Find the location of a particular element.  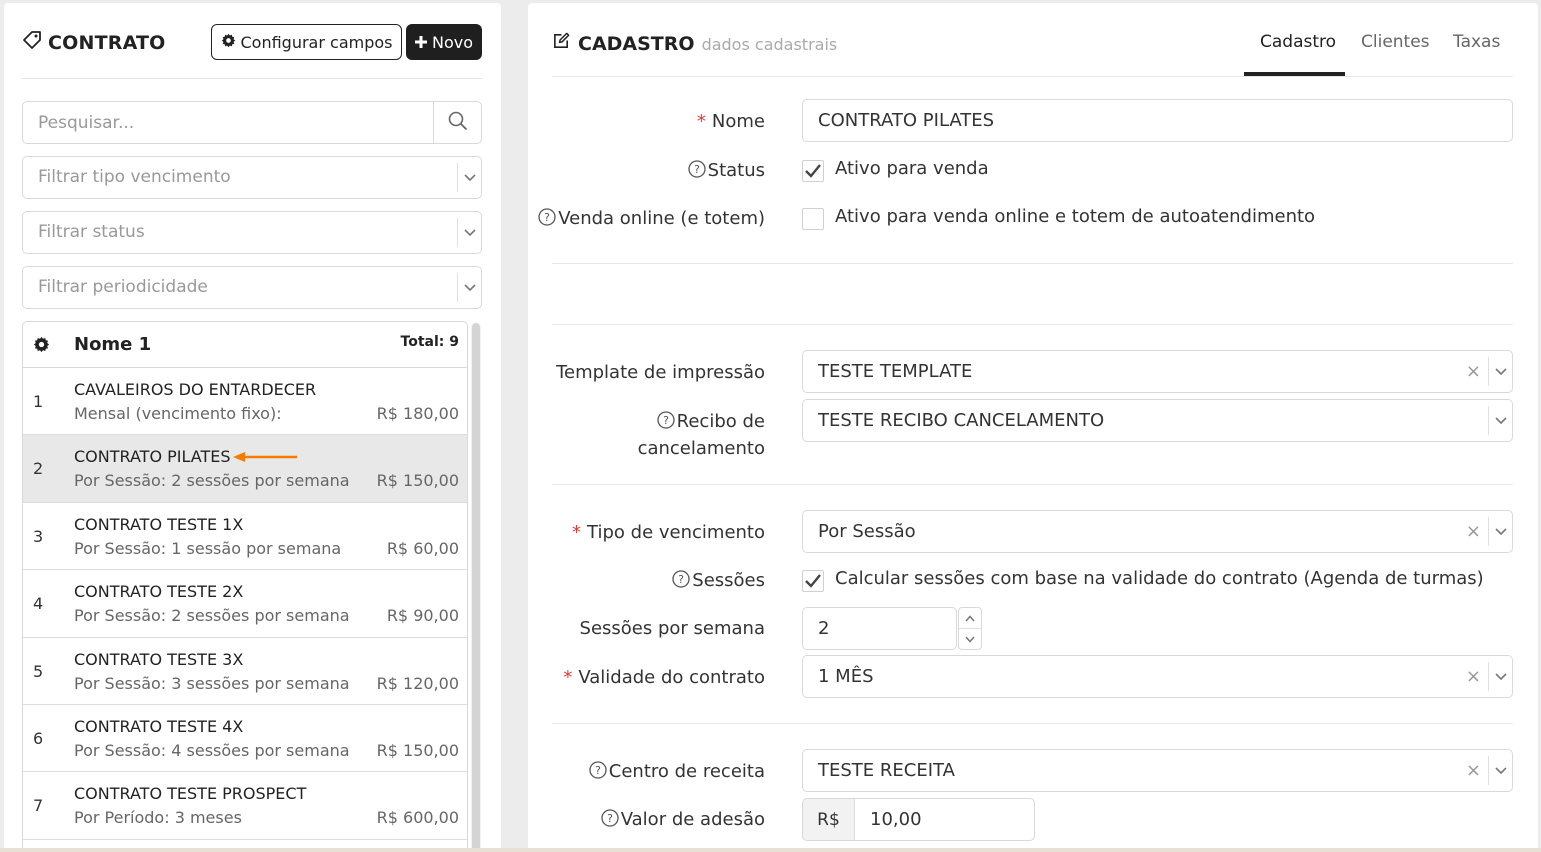

sessions-checkbox is located at coordinates (813, 581).